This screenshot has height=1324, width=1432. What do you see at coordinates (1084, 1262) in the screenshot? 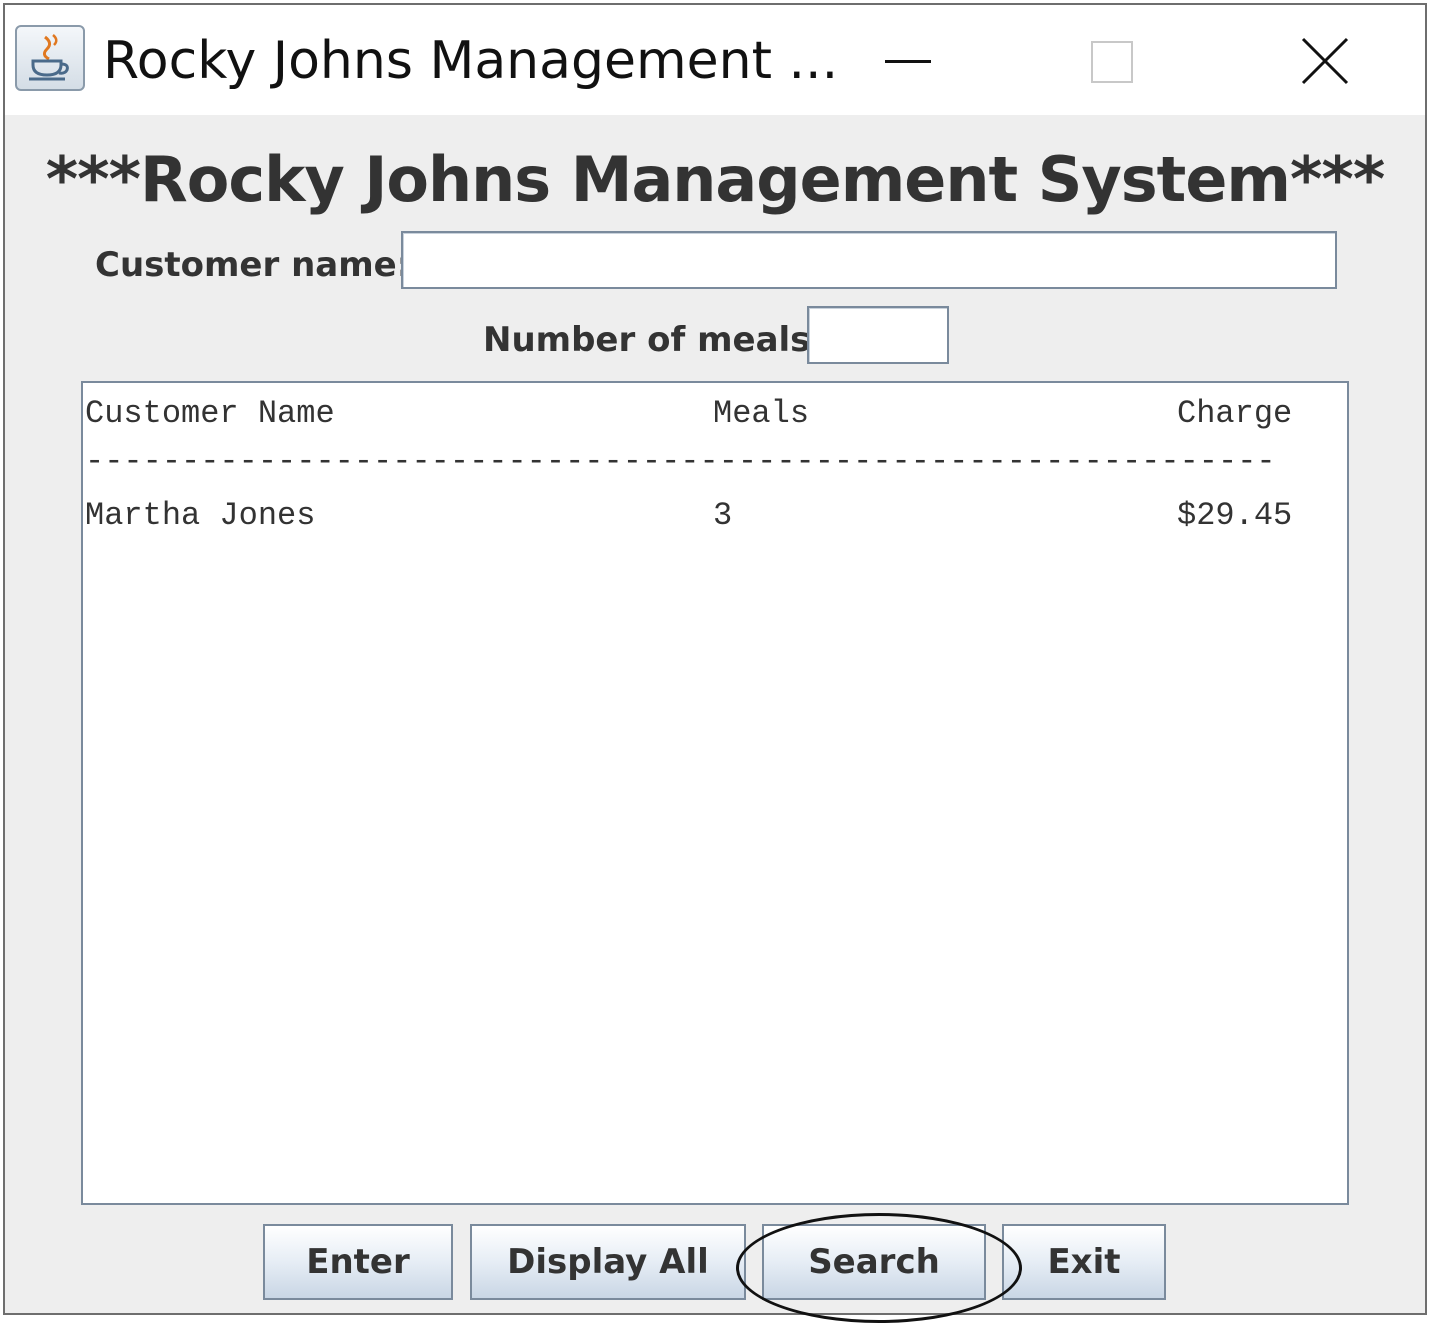
I see `exit-button: Exit` at bounding box center [1084, 1262].